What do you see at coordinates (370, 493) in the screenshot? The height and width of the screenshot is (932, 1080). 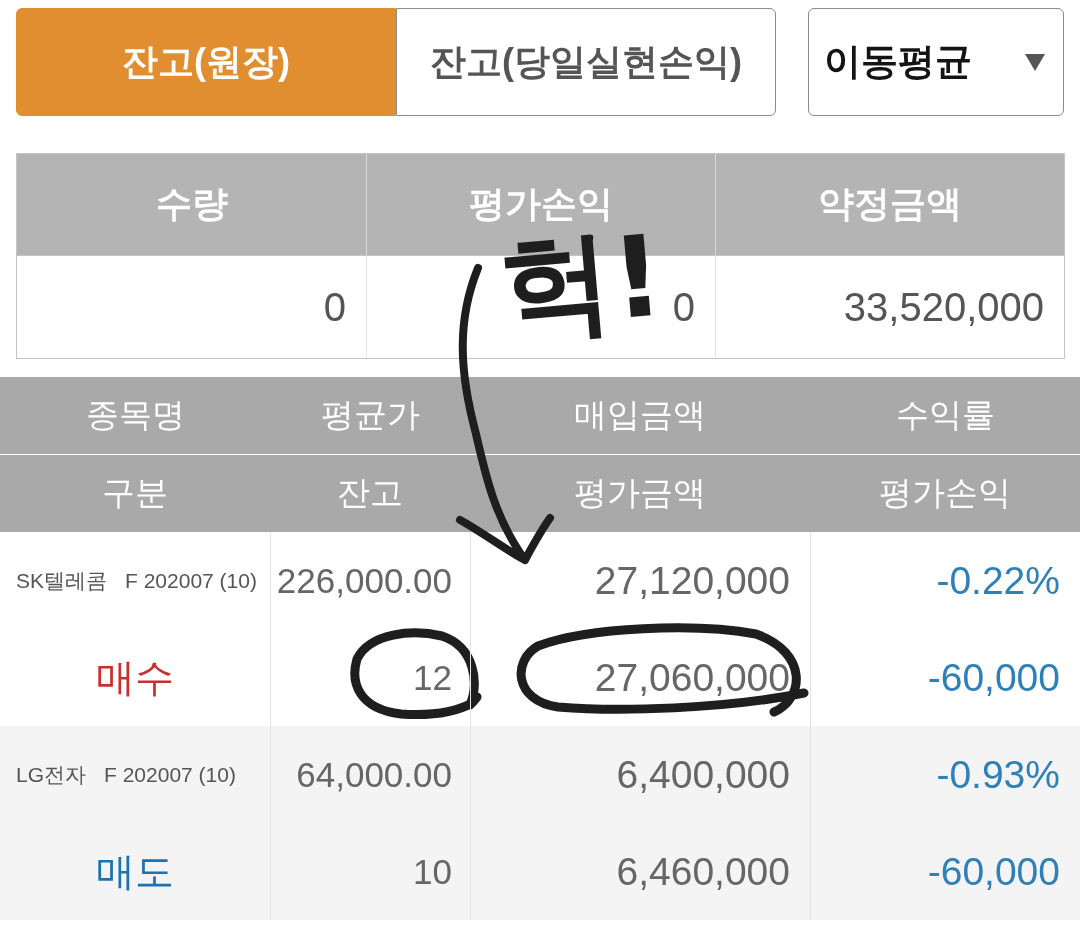 I see `column-header: 잔고` at bounding box center [370, 493].